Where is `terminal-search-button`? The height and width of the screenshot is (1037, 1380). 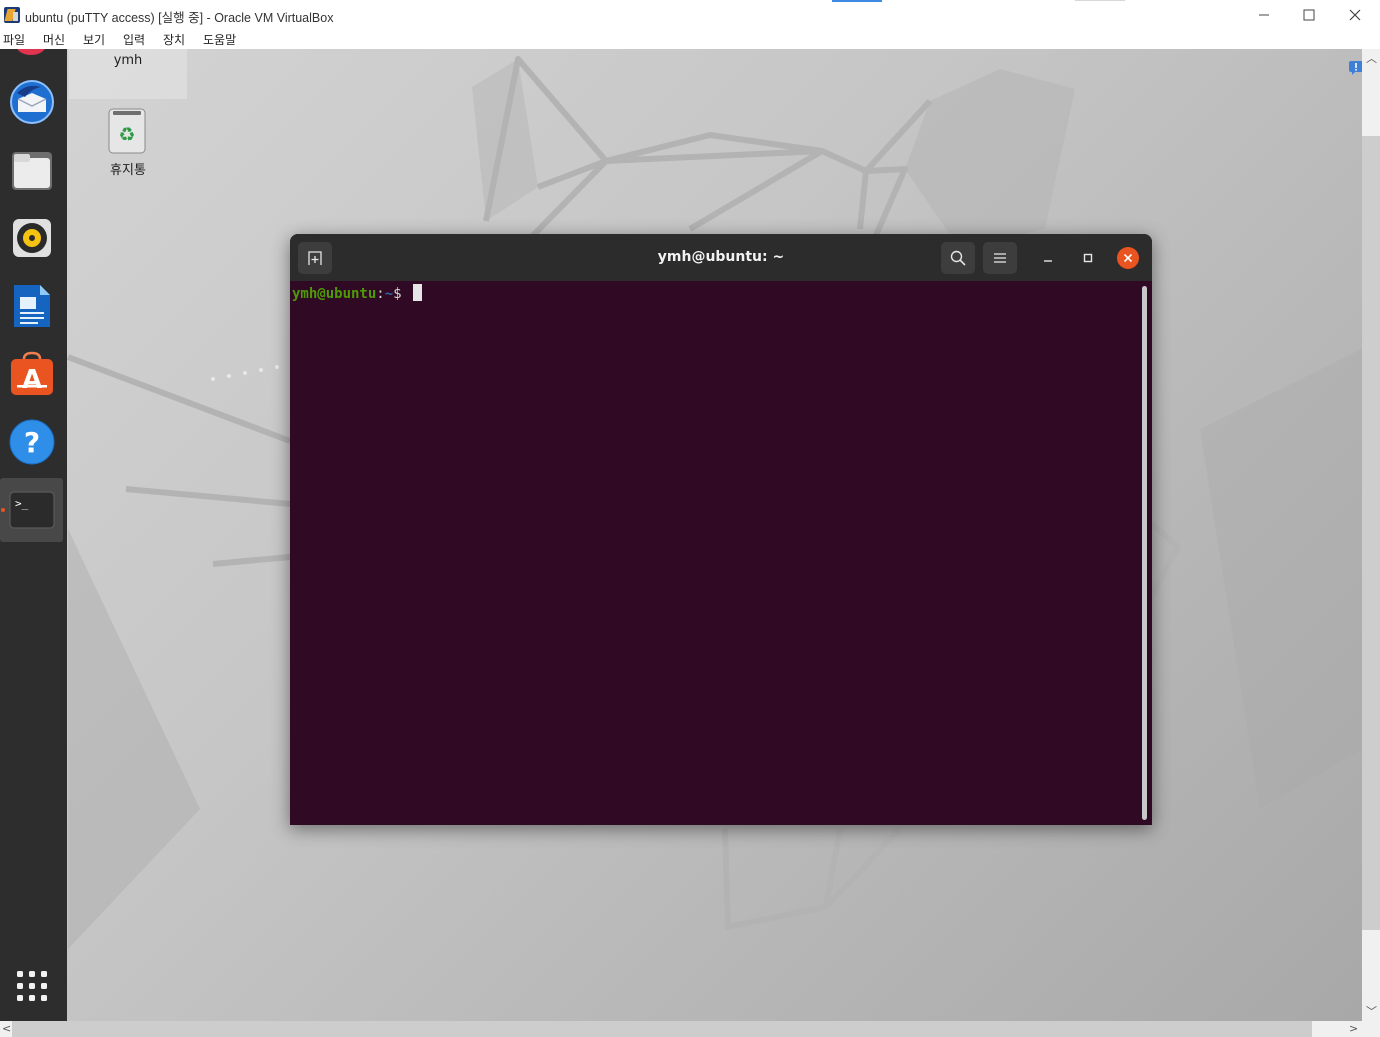 terminal-search-button is located at coordinates (958, 258).